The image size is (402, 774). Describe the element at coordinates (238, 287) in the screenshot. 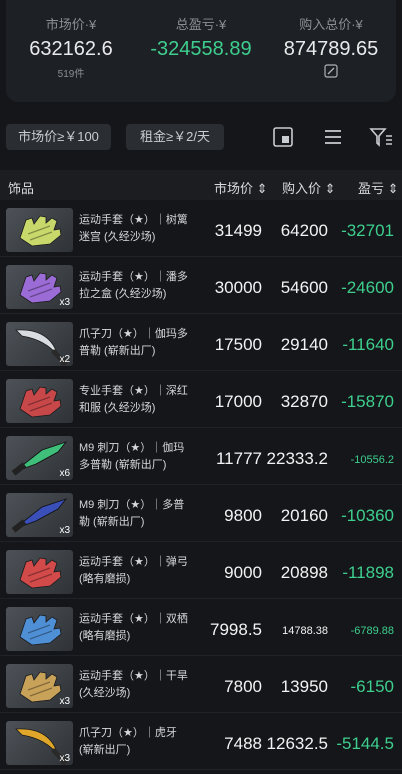

I see `item-market-price: 30000` at that location.